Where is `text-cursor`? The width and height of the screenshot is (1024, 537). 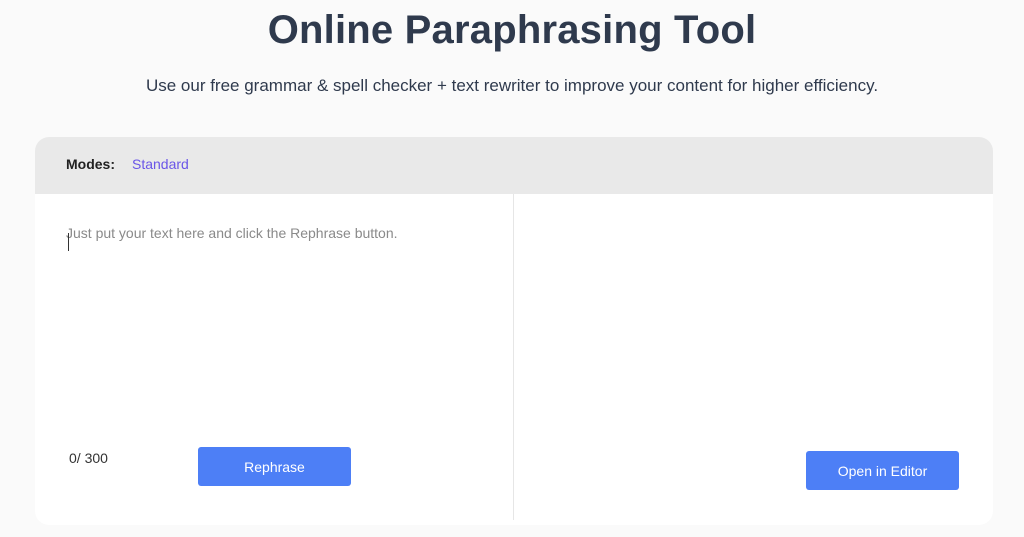
text-cursor is located at coordinates (68, 242).